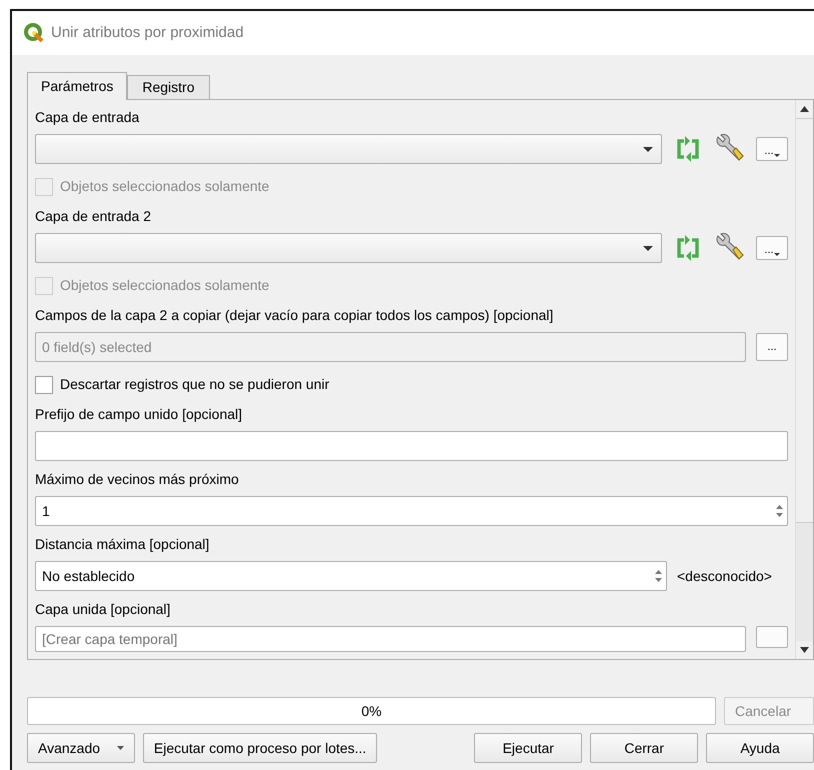  Describe the element at coordinates (772, 637) in the screenshot. I see `browse-button` at that location.